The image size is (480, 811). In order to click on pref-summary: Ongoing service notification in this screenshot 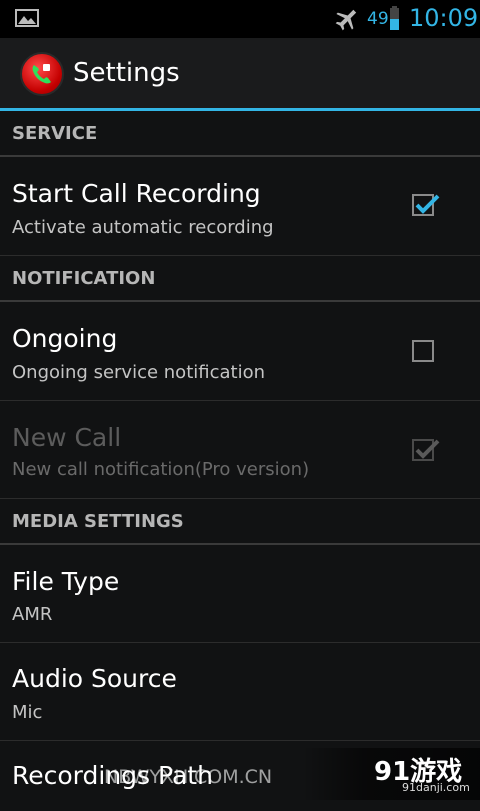, I will do `click(138, 372)`.